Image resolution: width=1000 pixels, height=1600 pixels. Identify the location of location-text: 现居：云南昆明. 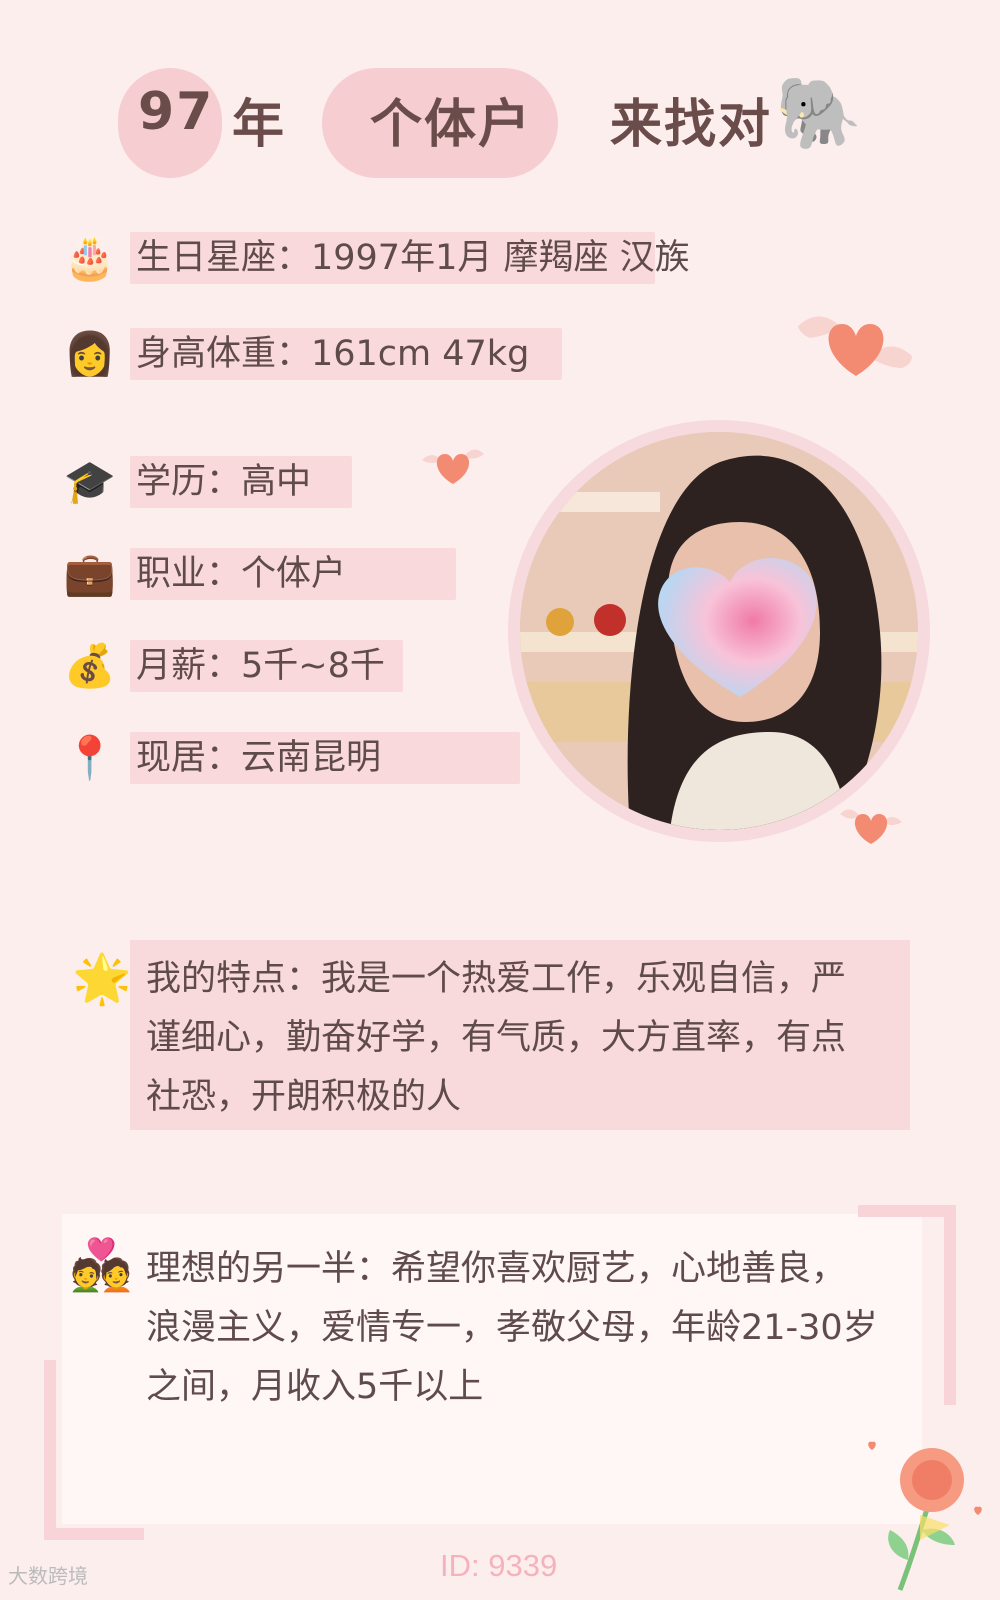
(259, 758).